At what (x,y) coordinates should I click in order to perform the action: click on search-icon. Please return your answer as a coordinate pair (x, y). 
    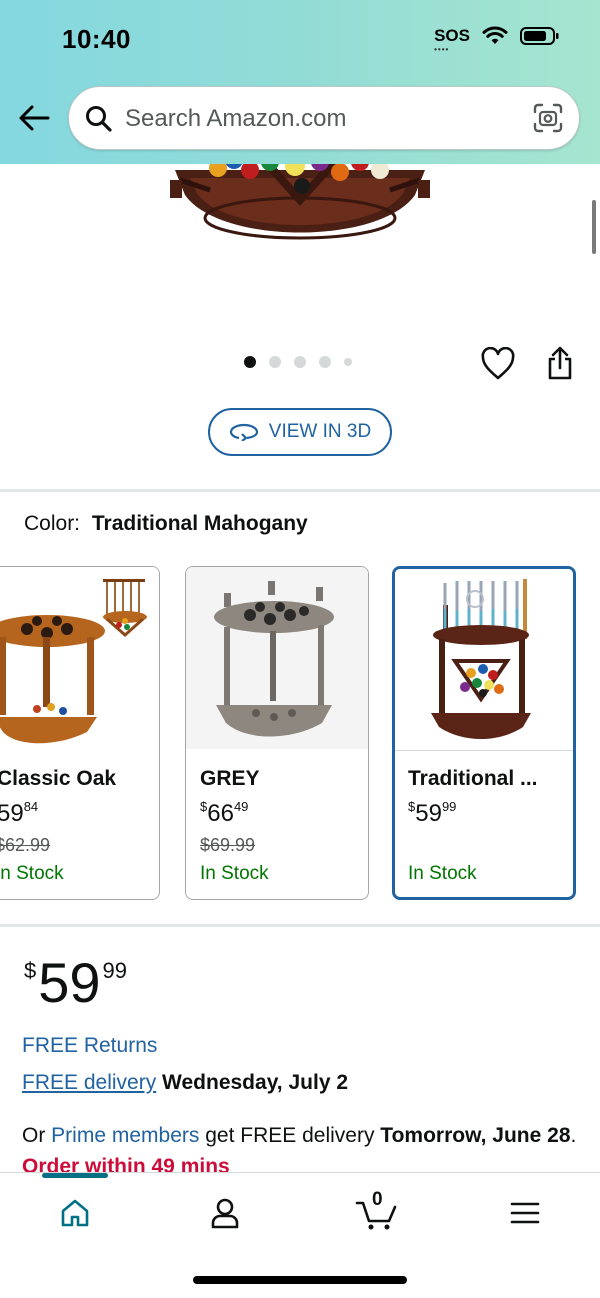
    Looking at the image, I should click on (99, 119).